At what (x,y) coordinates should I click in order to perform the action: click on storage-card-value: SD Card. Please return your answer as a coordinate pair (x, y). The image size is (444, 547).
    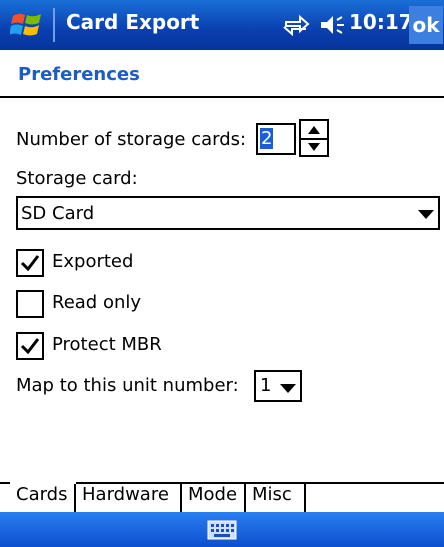
    Looking at the image, I should click on (58, 213).